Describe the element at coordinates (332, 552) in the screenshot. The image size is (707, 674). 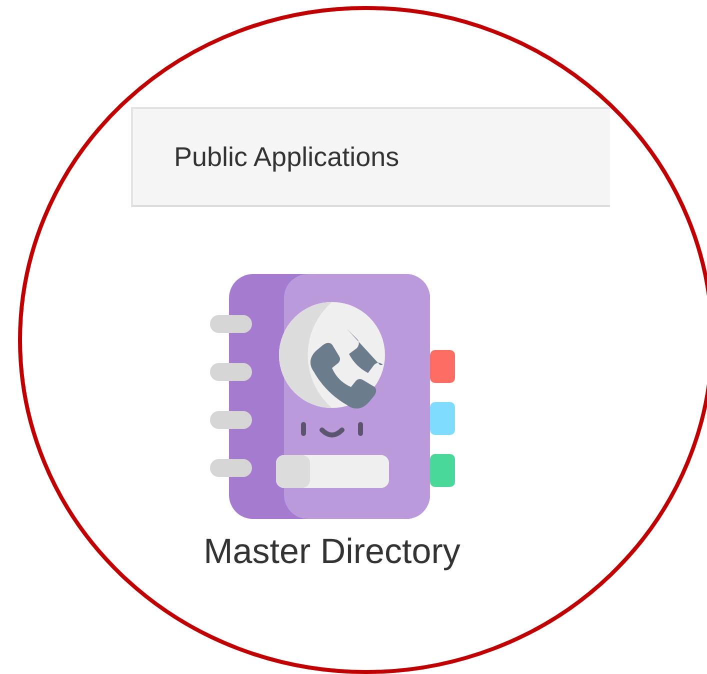
I see `app-label: Master Directory` at that location.